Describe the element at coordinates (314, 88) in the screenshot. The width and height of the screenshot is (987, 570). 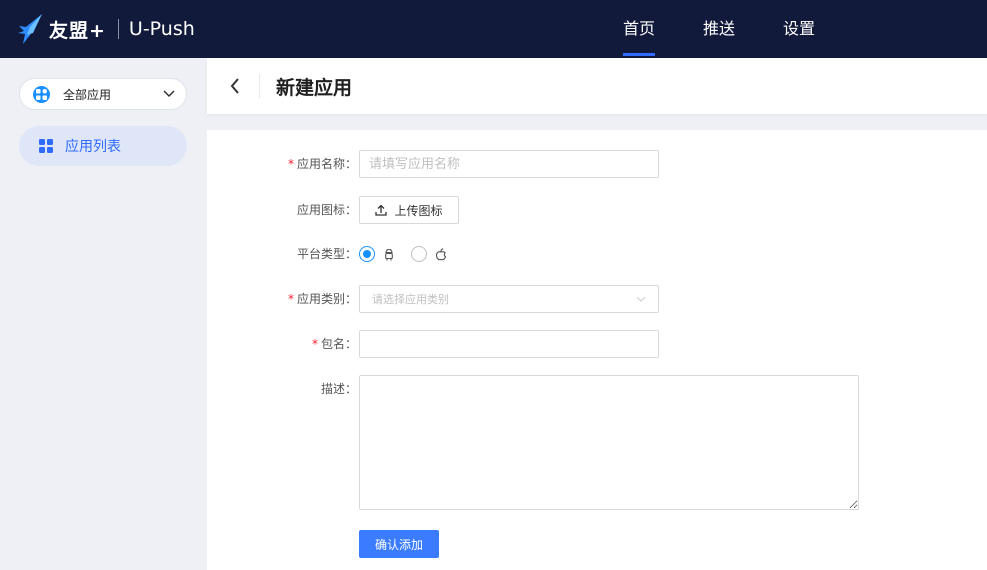
I see `page-title: 新建应用` at that location.